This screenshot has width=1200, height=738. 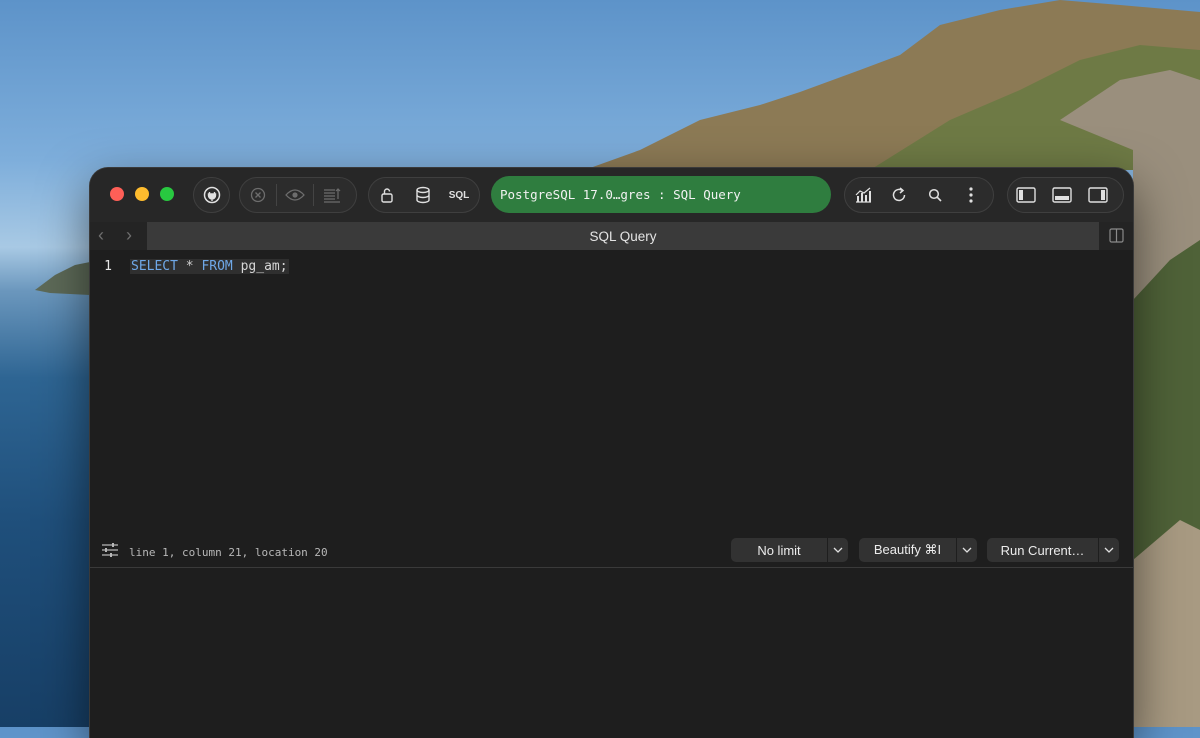 I want to click on tab-sql-query: SQL Query, so click(x=623, y=236).